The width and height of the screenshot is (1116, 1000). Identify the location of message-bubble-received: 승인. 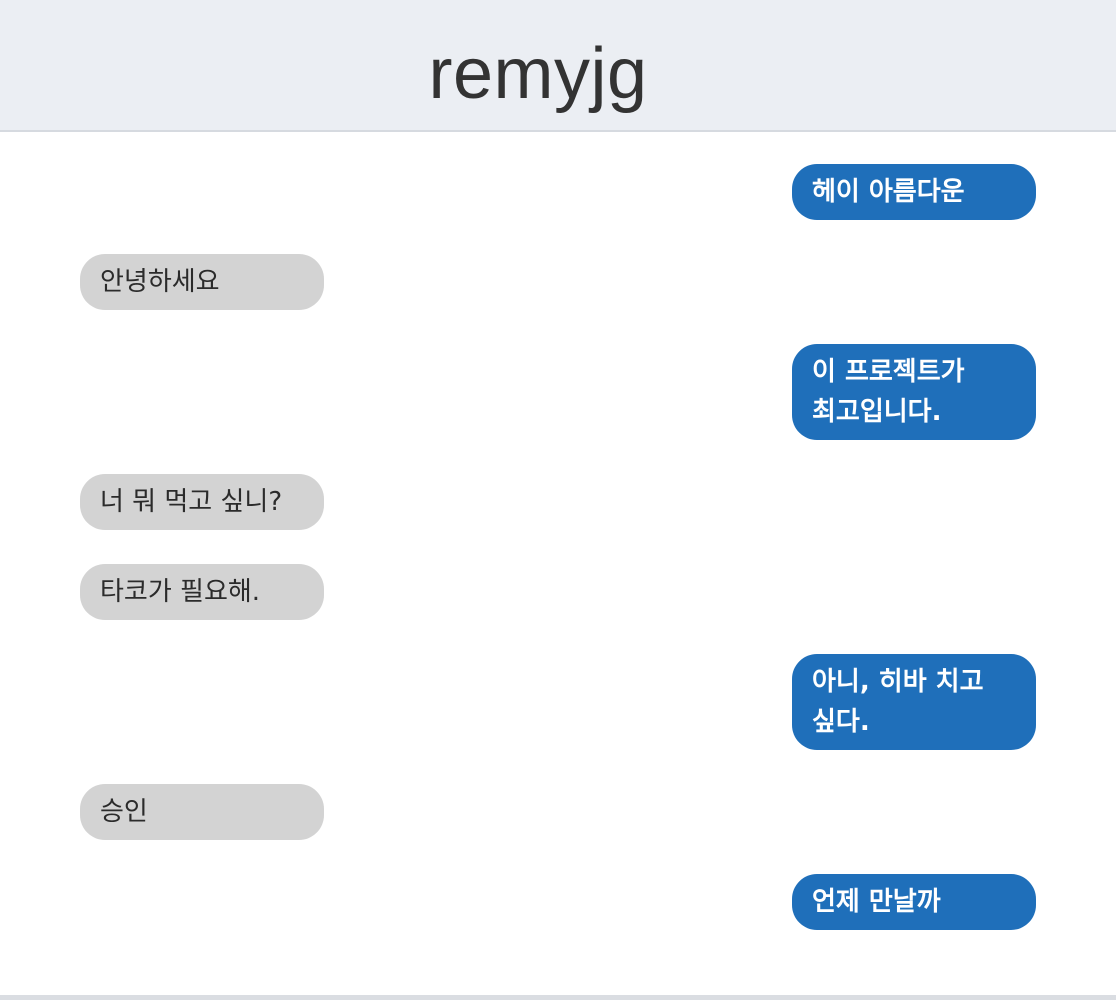
(202, 812).